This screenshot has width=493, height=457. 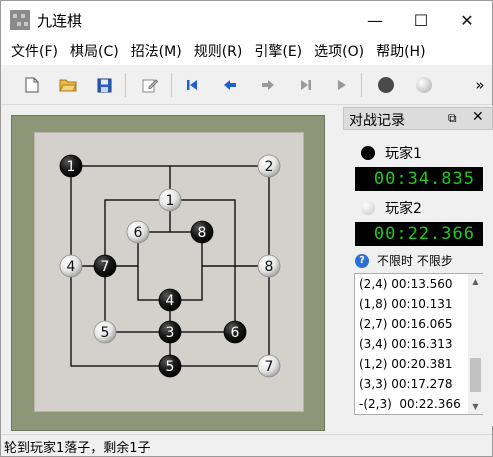 What do you see at coordinates (362, 260) in the screenshot?
I see `help-icon: ?` at bounding box center [362, 260].